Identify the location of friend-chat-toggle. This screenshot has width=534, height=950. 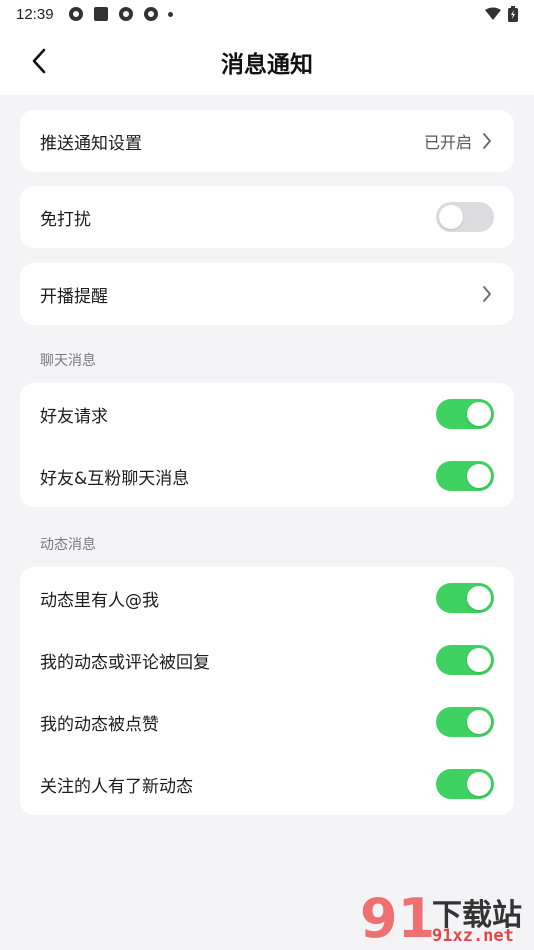
(465, 476).